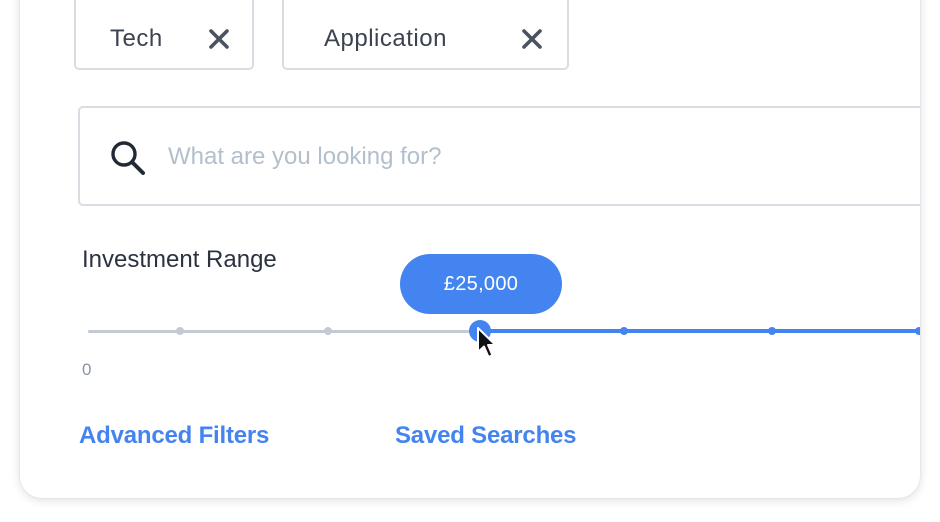 The image size is (940, 522). I want to click on investment-range-label: Investment Range, so click(179, 259).